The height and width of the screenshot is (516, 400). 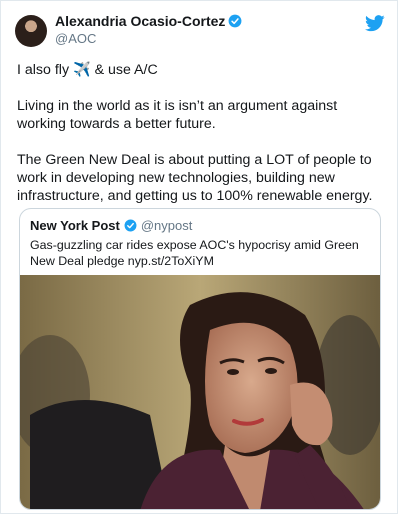 I want to click on author-handle: @AOC, so click(x=148, y=39).